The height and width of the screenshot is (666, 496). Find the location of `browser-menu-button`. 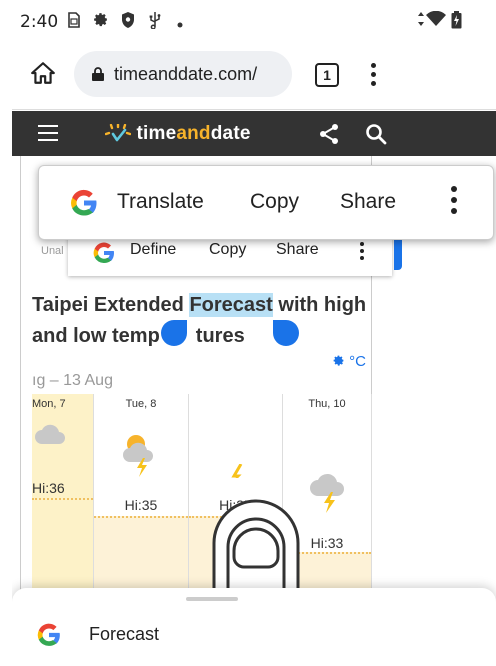

browser-menu-button is located at coordinates (373, 75).